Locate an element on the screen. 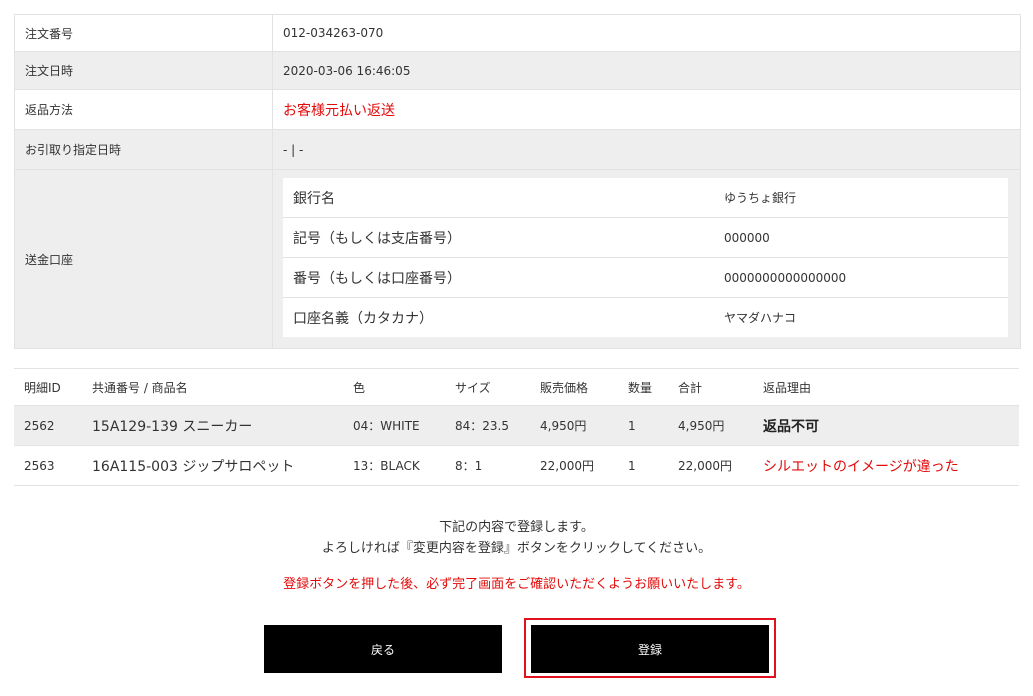 The image size is (1033, 696). order-datetime-value: 2020-03-06 16:46:05 is located at coordinates (646, 70).